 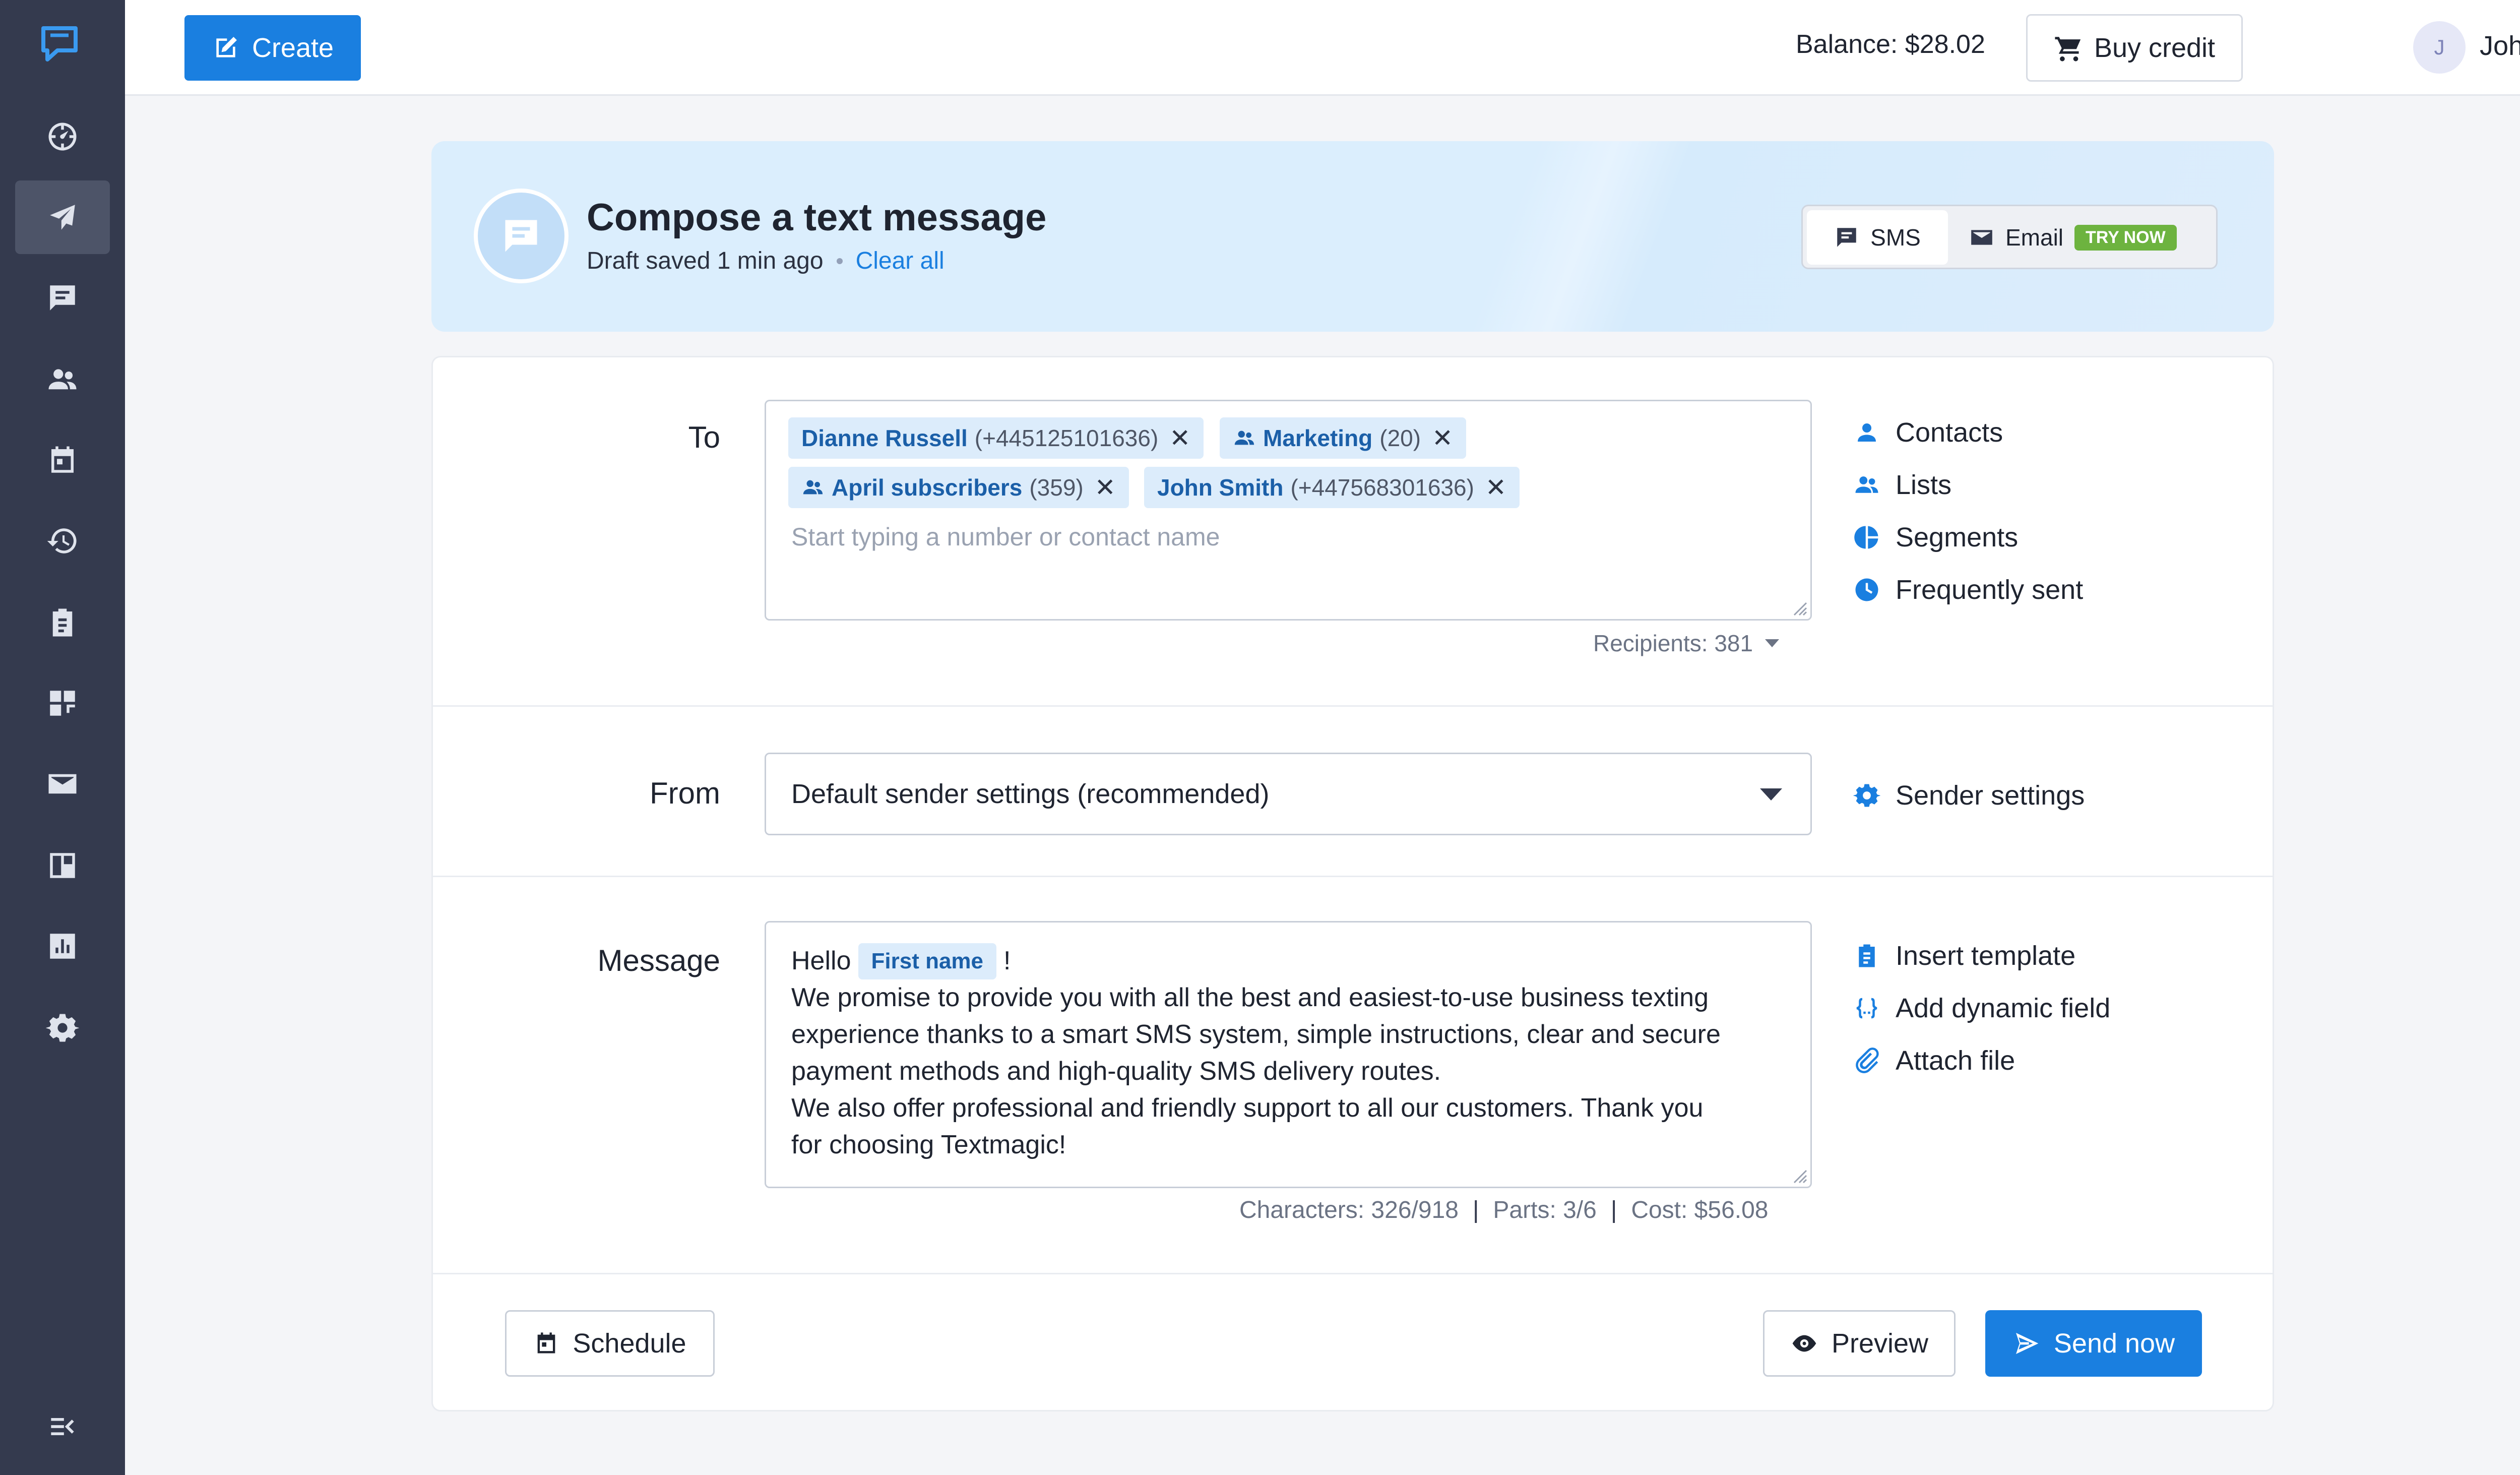 What do you see at coordinates (2073, 237) in the screenshot?
I see `tab-email: Email TRY NOW` at bounding box center [2073, 237].